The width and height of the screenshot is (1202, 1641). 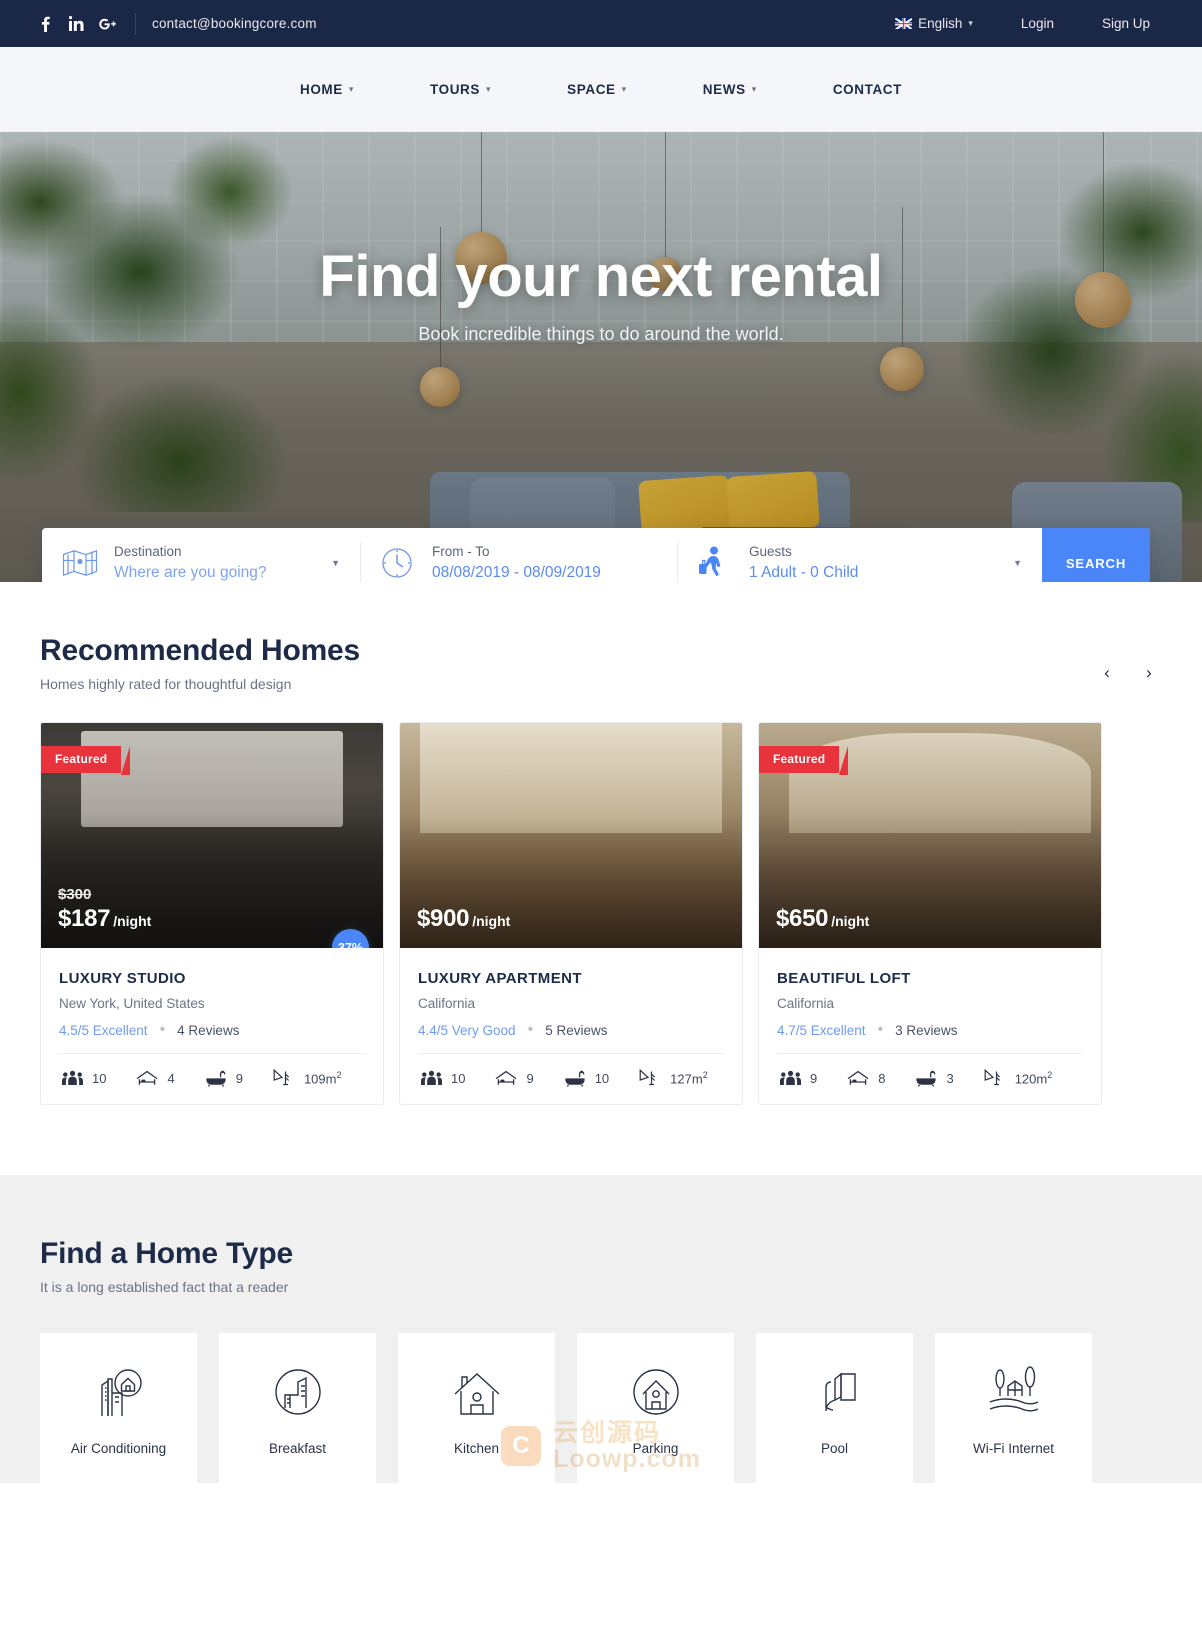 I want to click on destination-label: Destination, so click(x=148, y=551).